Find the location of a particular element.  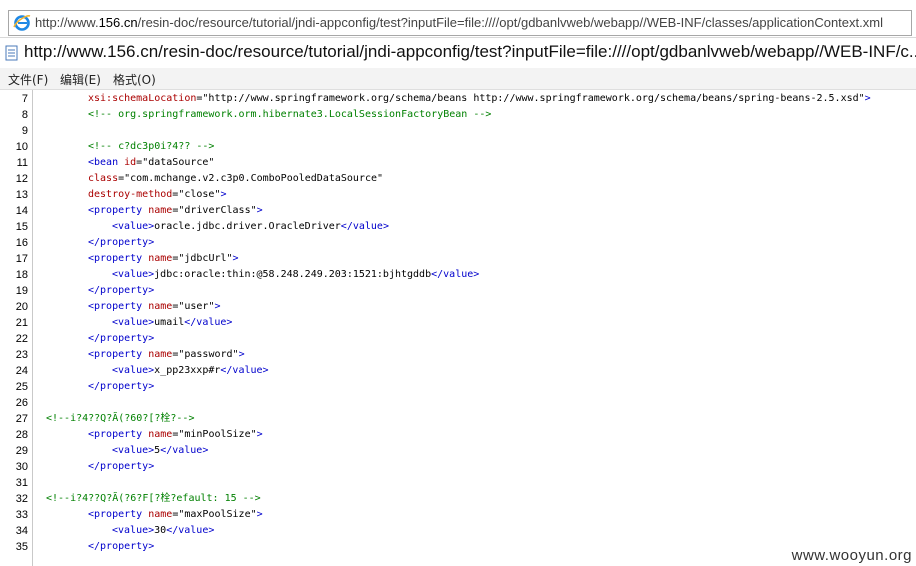

code-line: 14 <property name="driverClass"> is located at coordinates (458, 211).